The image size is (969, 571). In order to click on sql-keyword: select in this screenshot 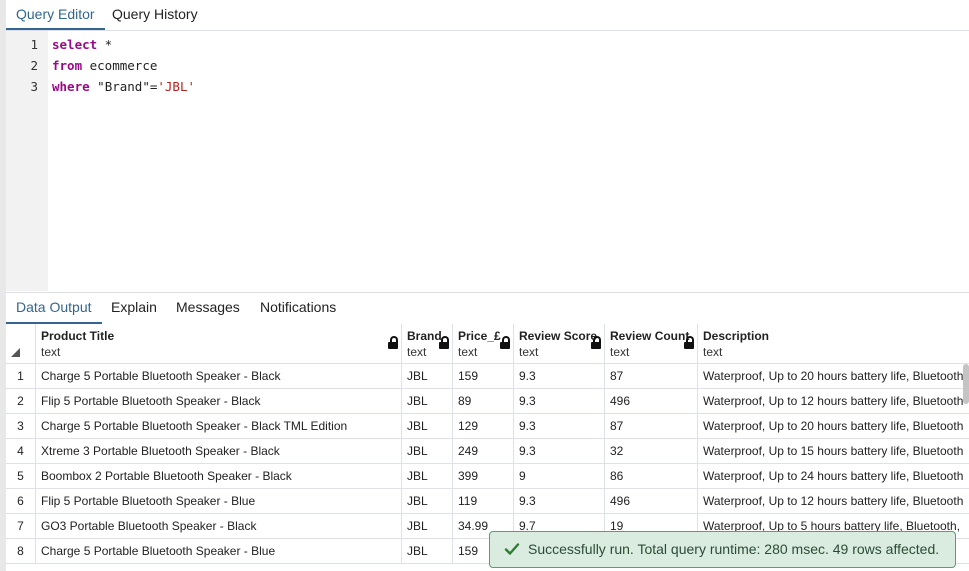, I will do `click(75, 44)`.